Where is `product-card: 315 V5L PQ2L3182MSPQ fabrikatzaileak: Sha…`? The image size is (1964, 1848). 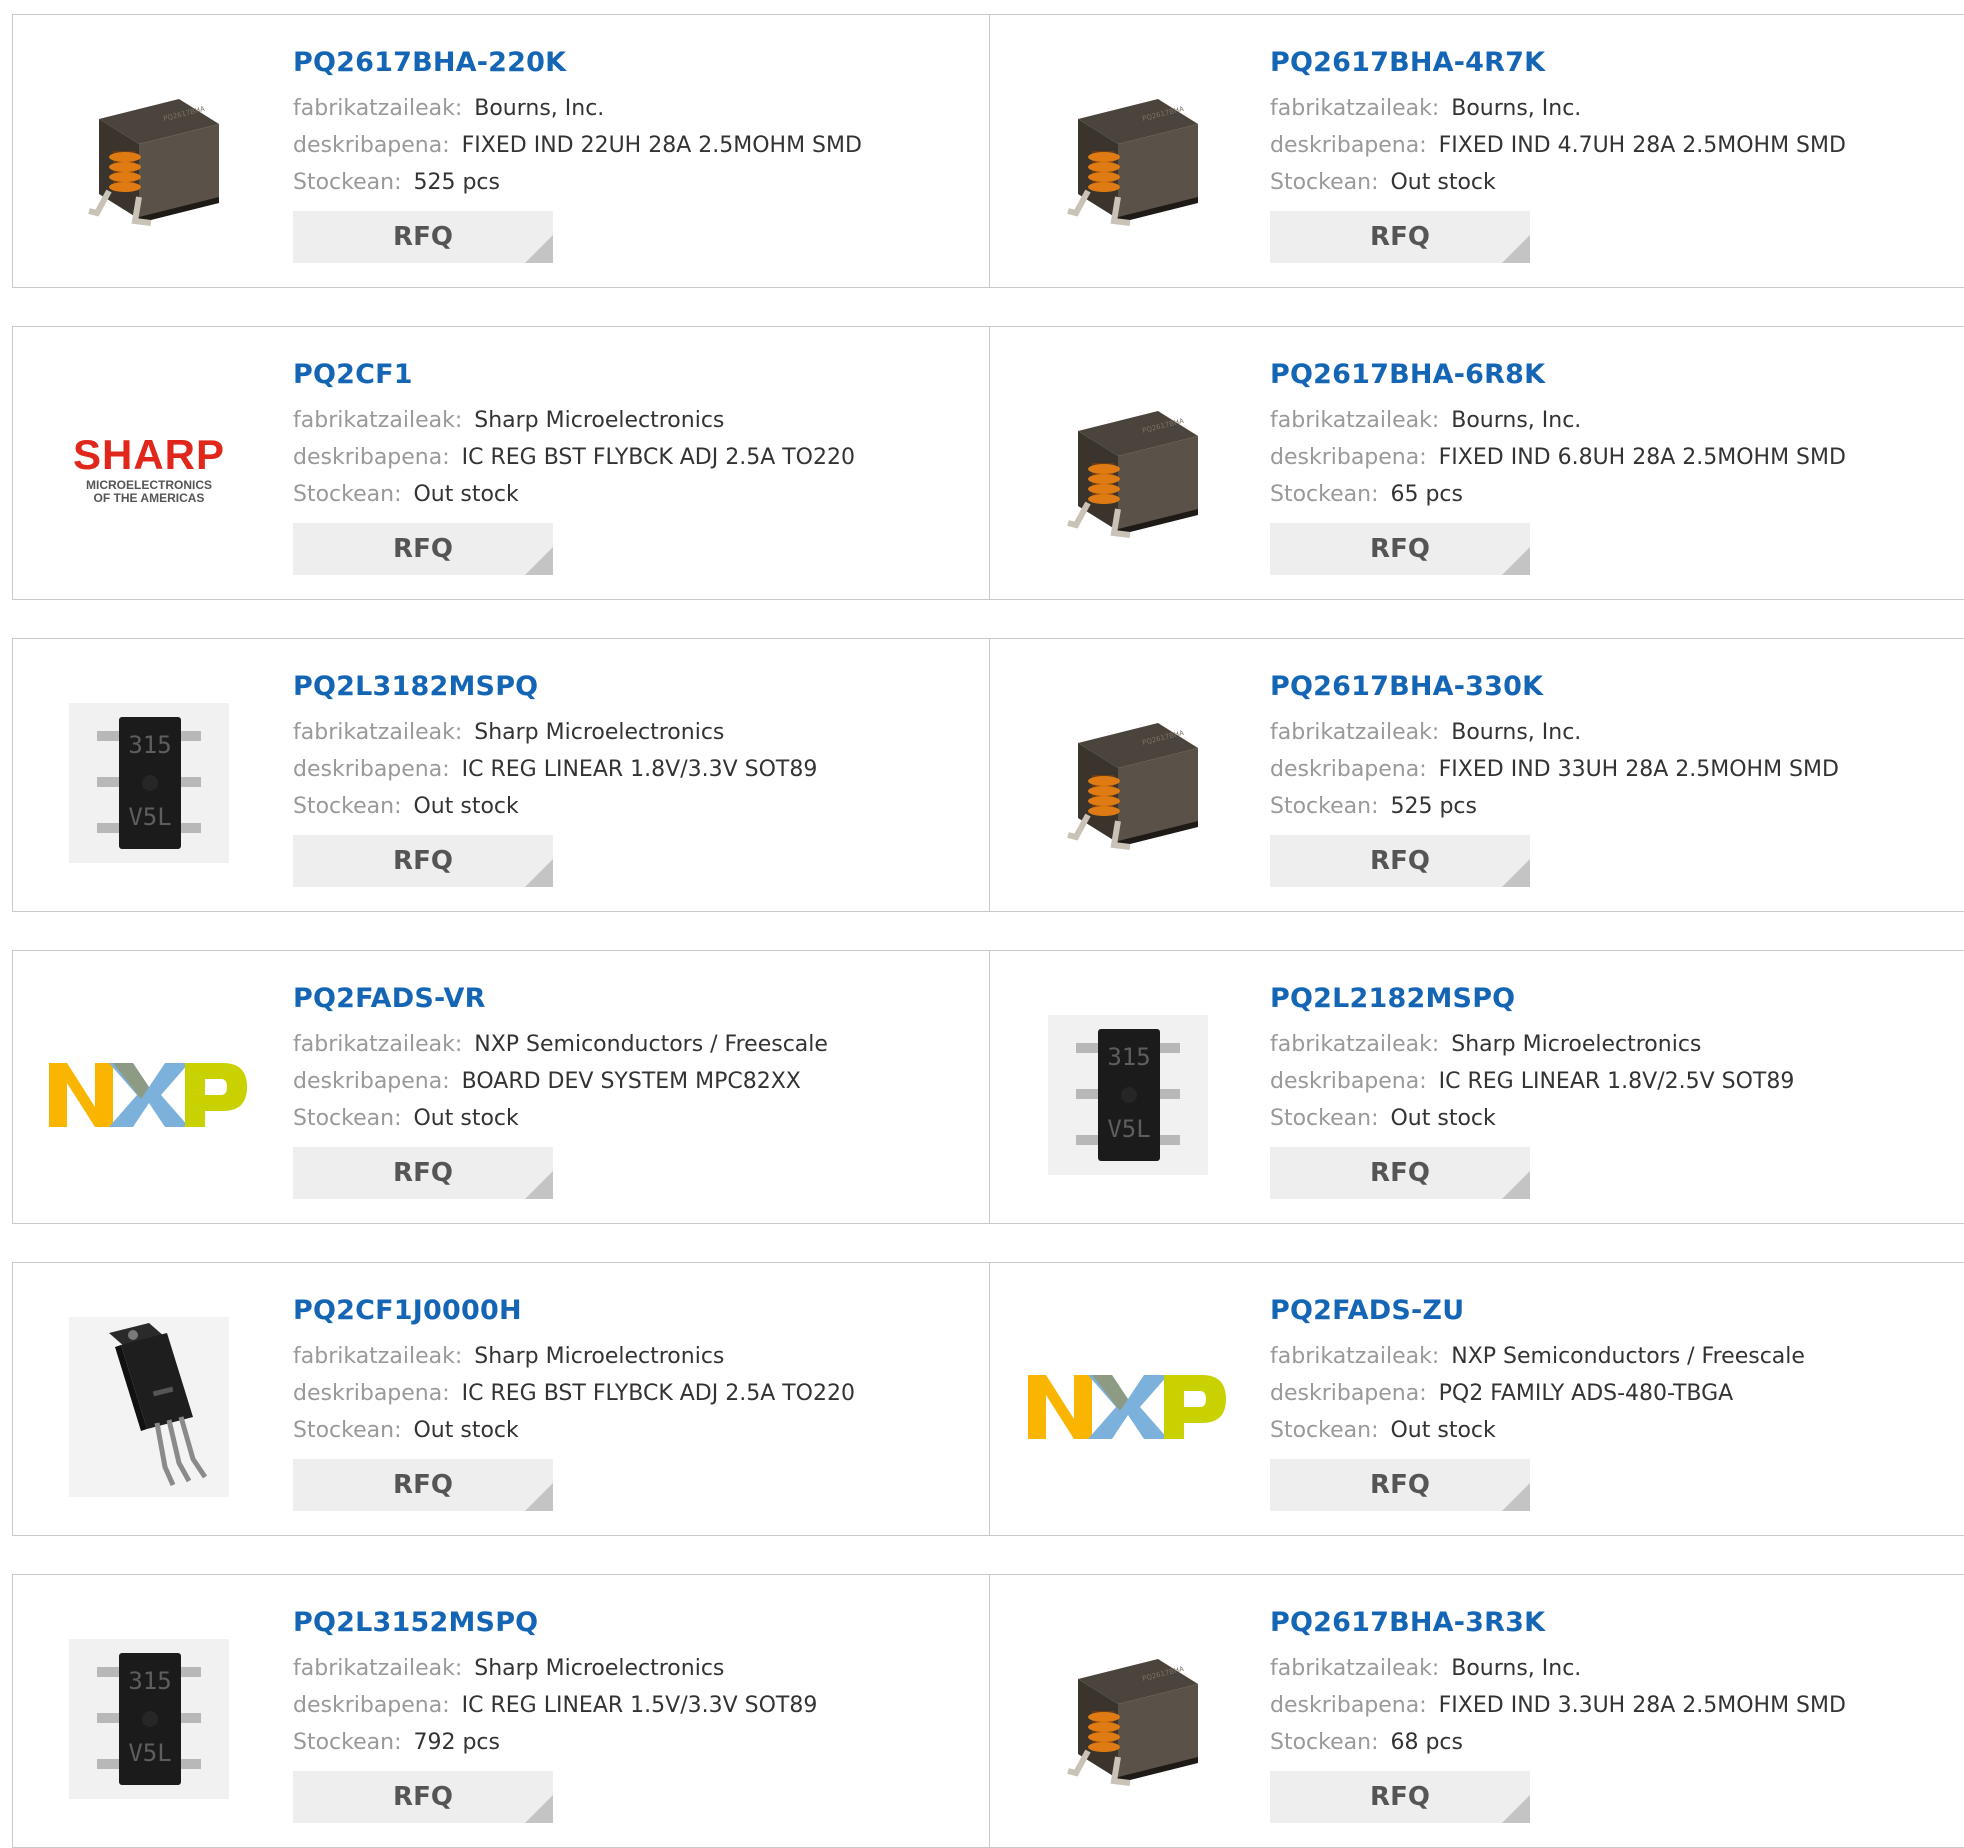
product-card: 315 V5L PQ2L3182MSPQ fabrikatzaileak: Sha… is located at coordinates (501, 775).